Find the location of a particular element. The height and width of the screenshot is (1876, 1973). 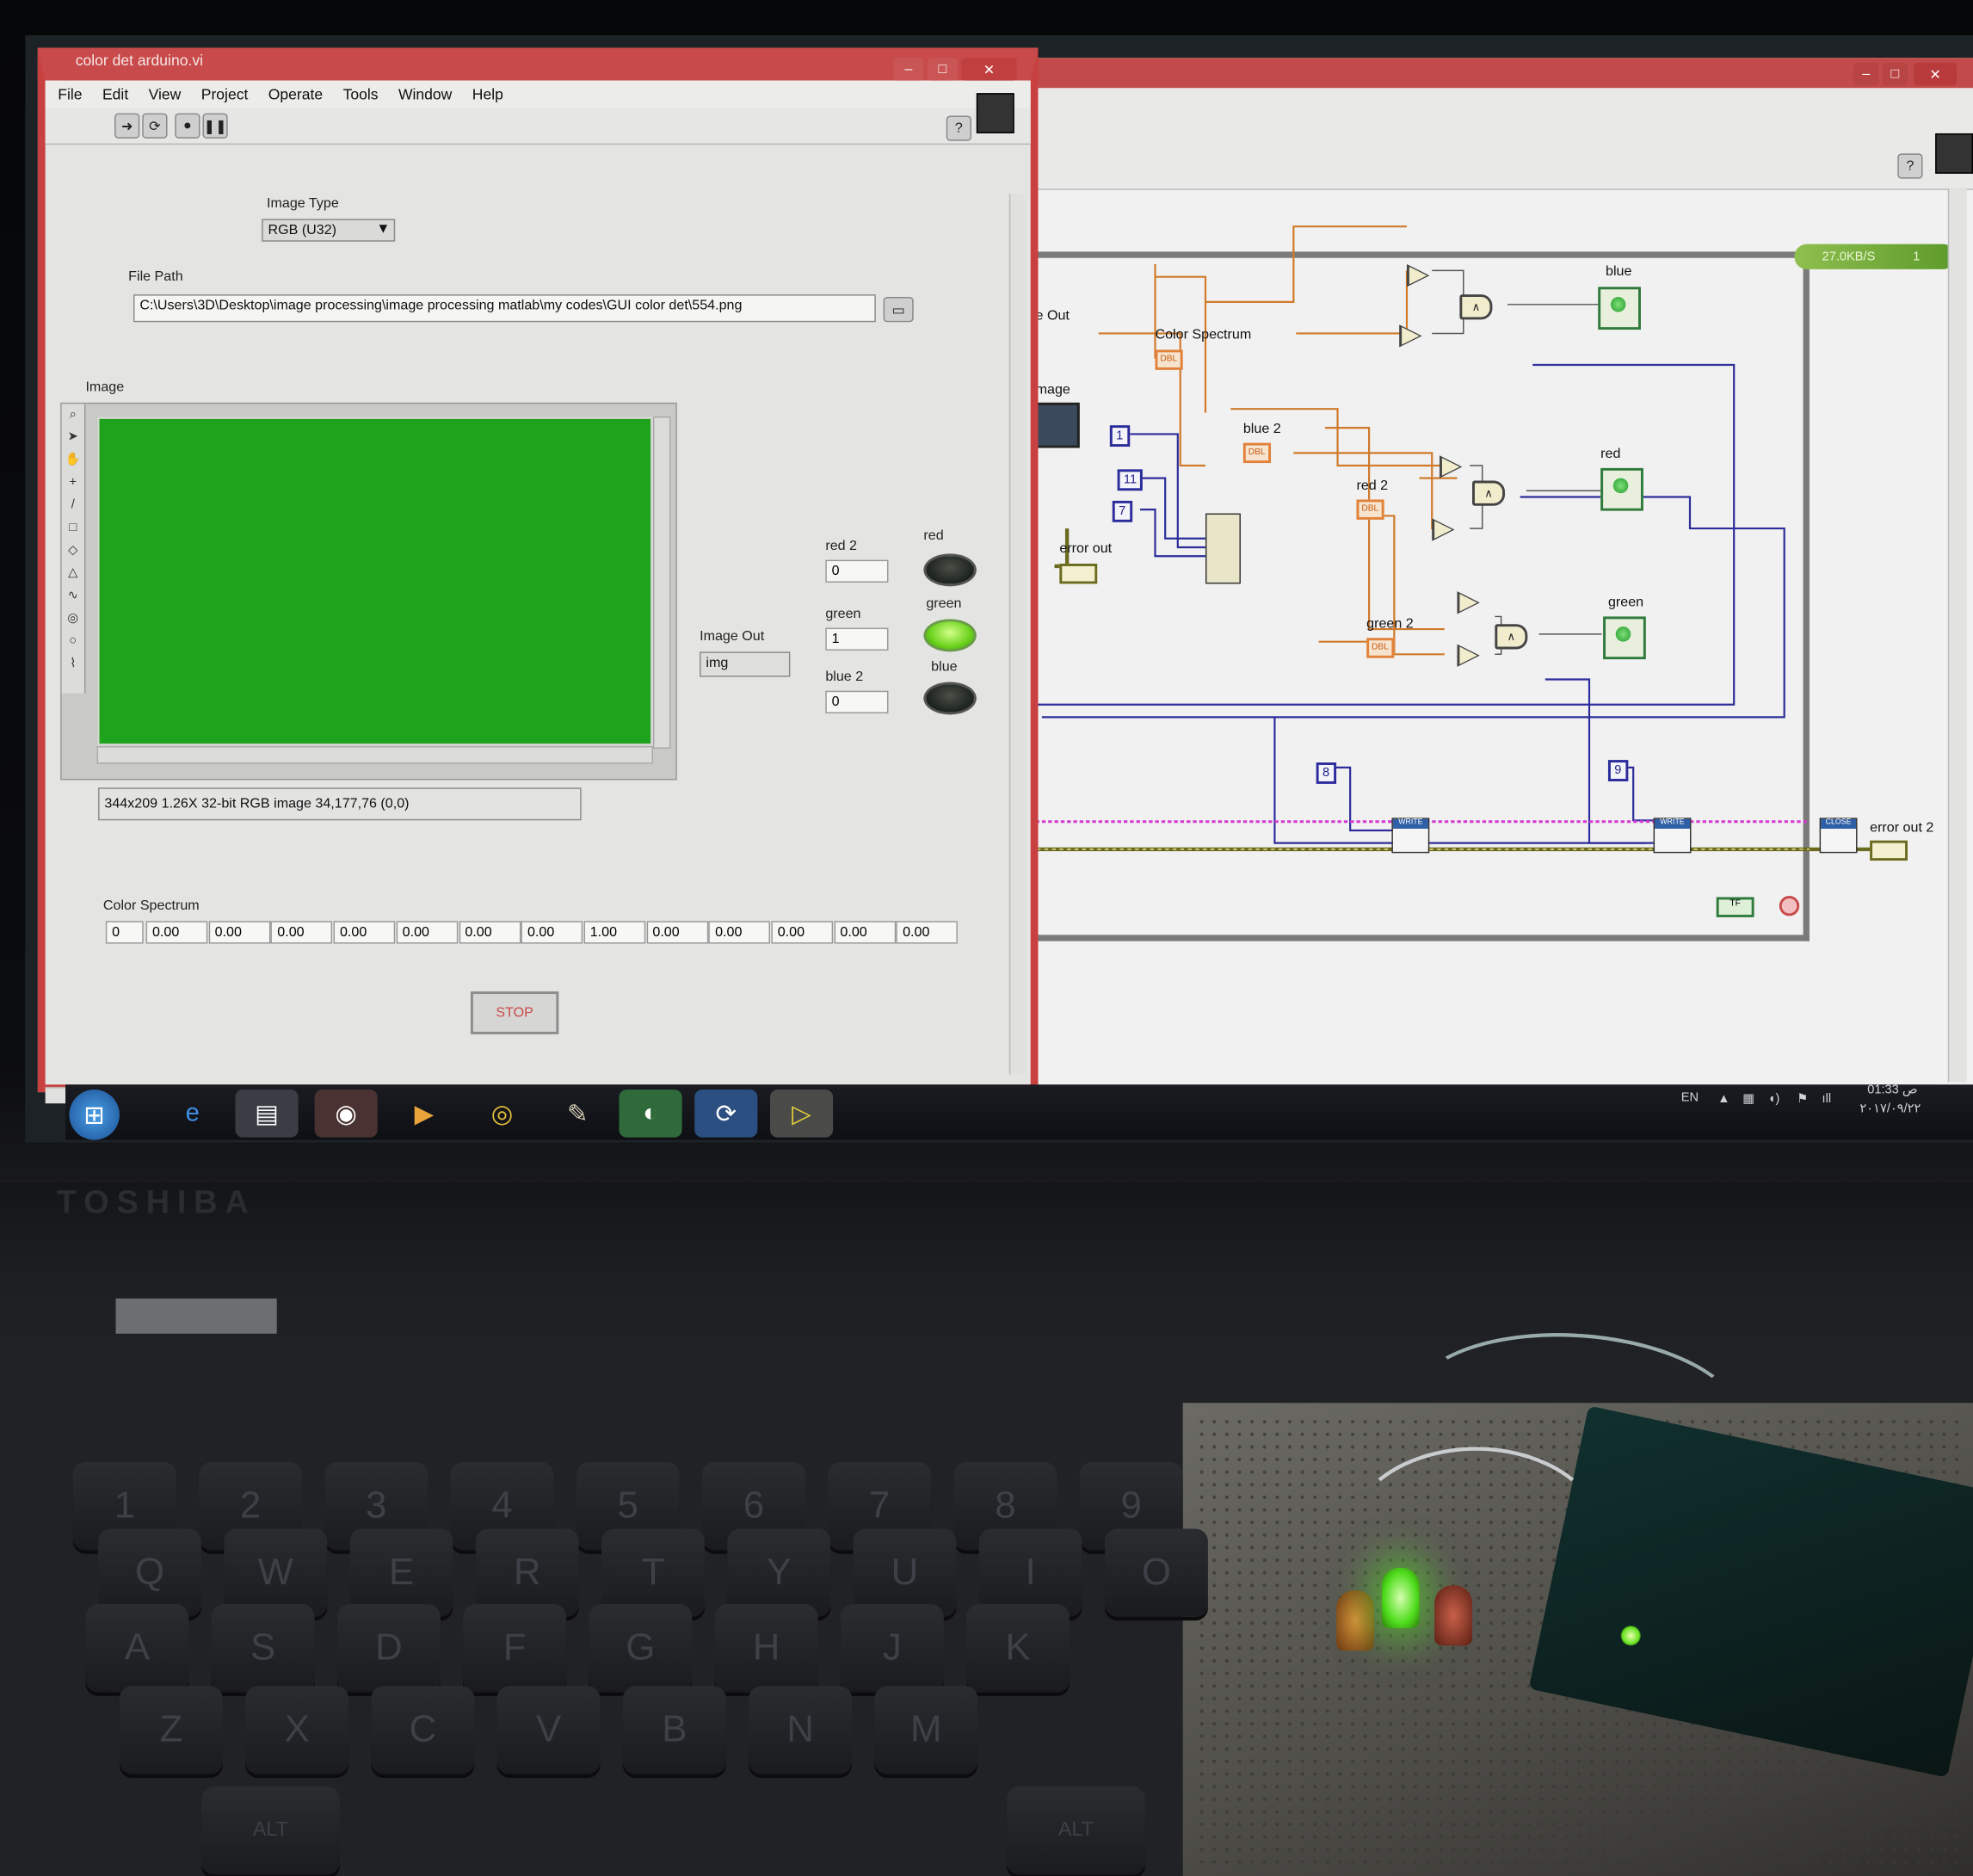

internet-explorer-icon: e is located at coordinates (192, 1113).